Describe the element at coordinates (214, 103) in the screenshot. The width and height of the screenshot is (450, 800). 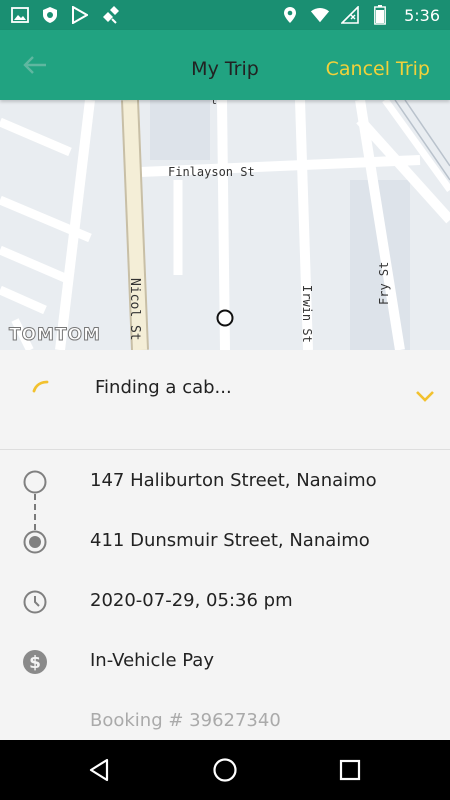
I see `svg-text: t` at that location.